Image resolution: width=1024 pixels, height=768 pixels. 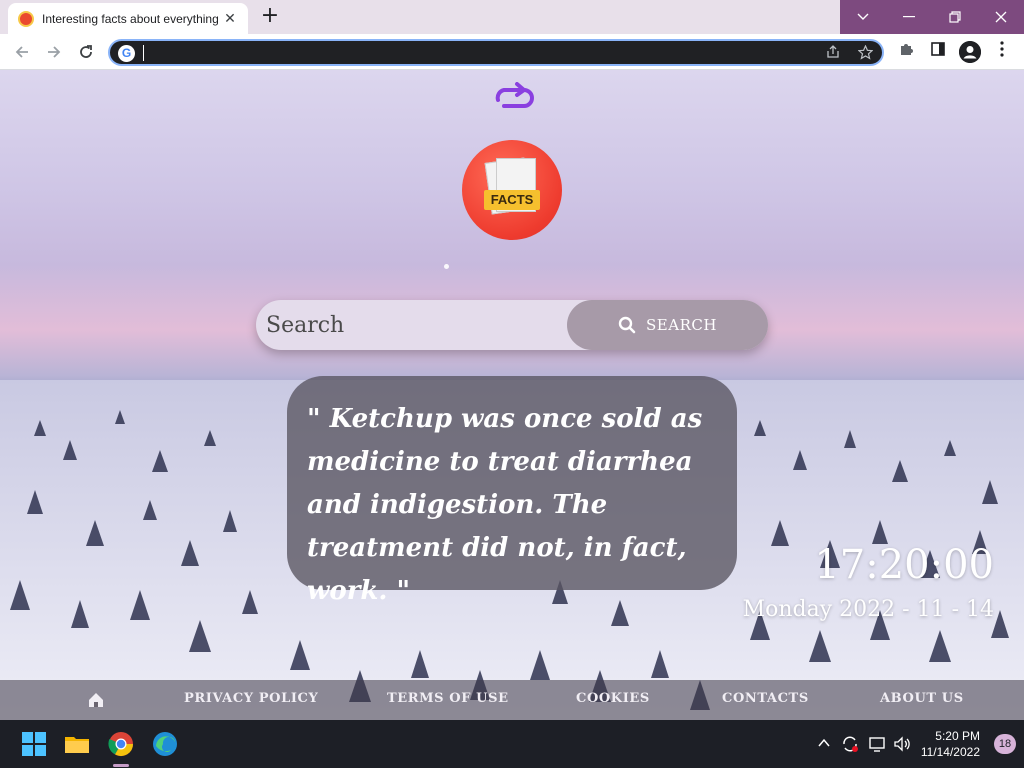 What do you see at coordinates (512, 744) in the screenshot?
I see `windows-taskbar: 5:20 PM 11/14/2022 18` at bounding box center [512, 744].